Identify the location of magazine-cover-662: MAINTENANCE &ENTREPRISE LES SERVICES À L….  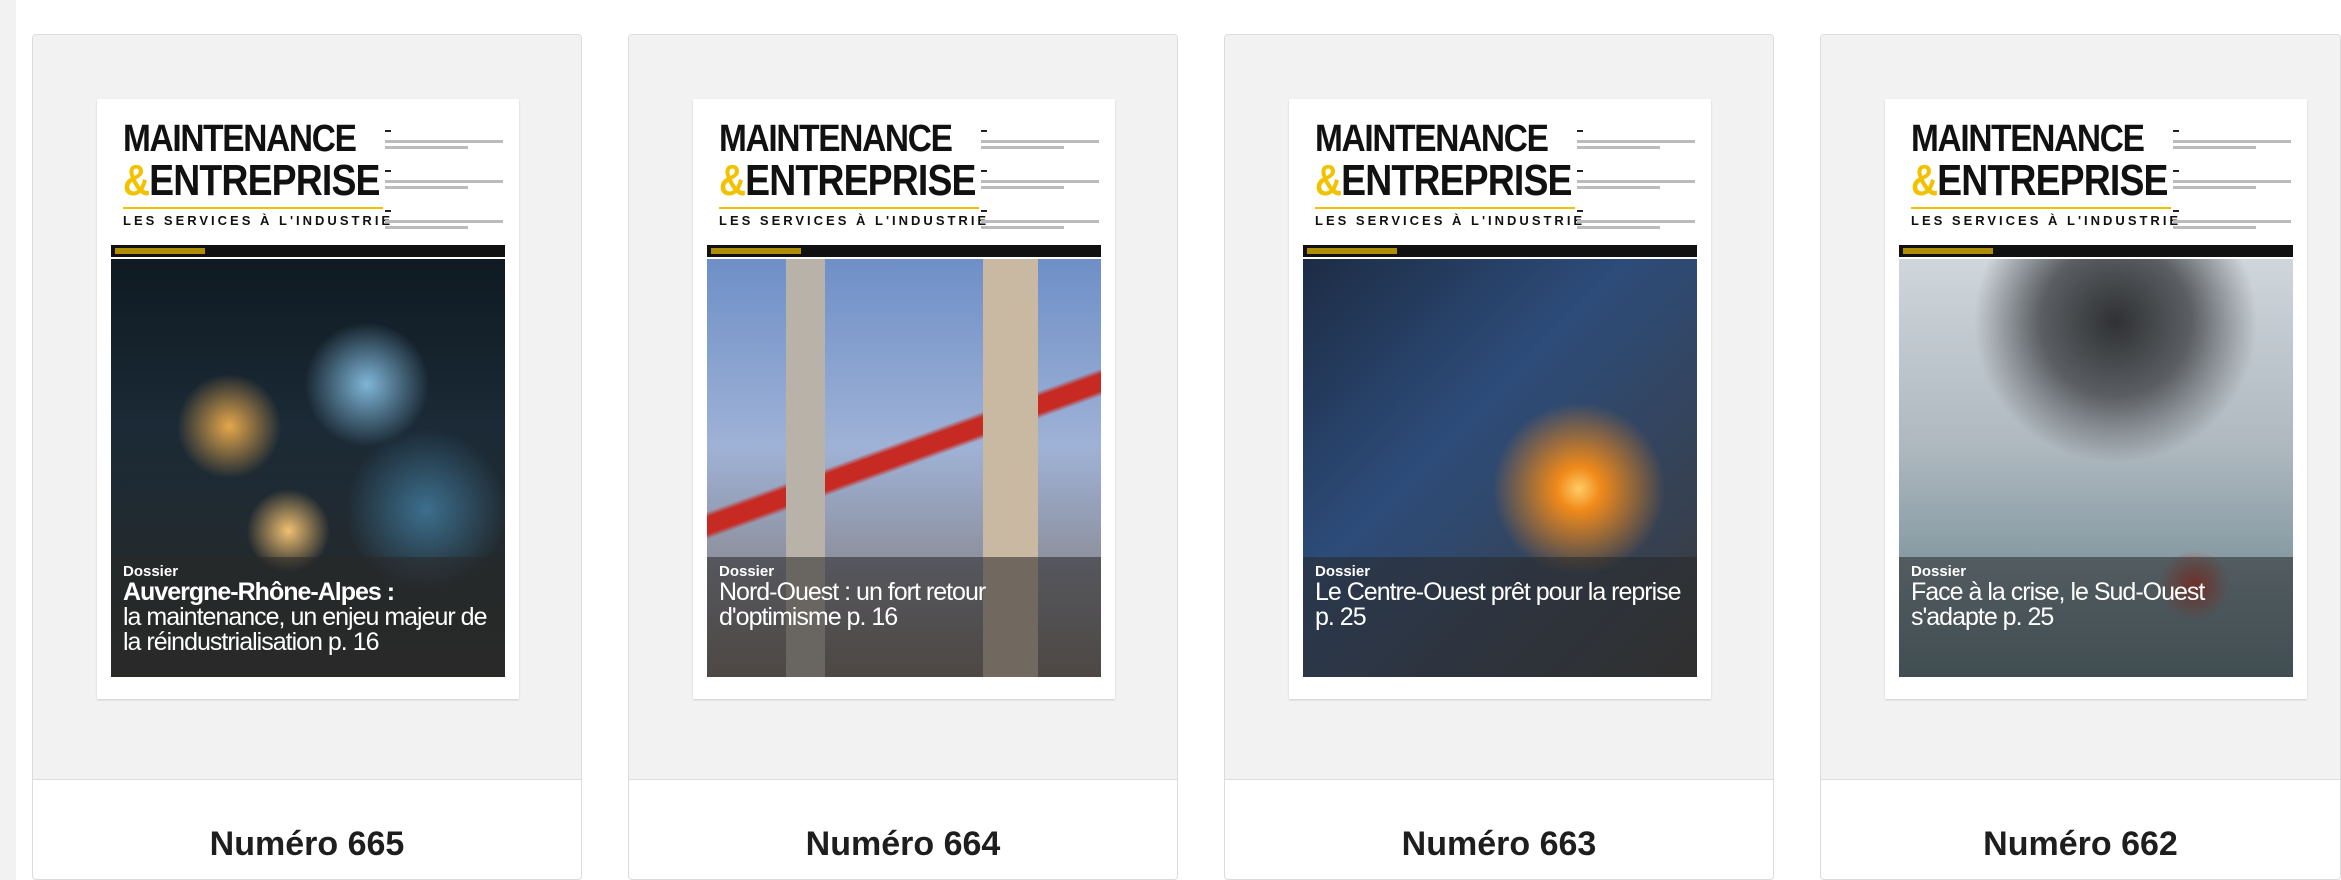
(2096, 399).